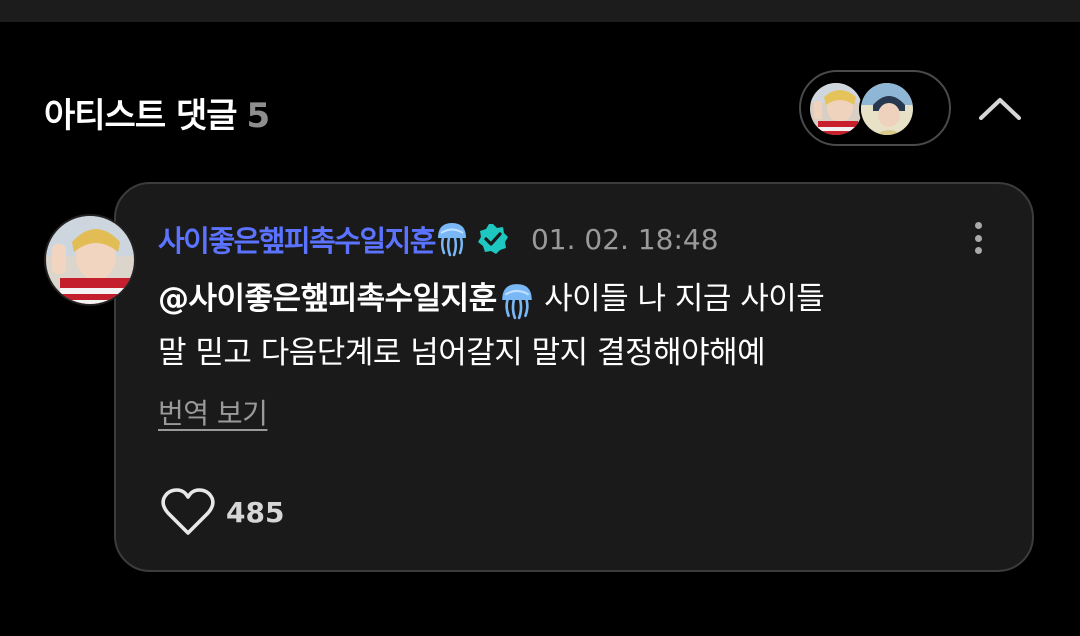 The image size is (1080, 636). What do you see at coordinates (213, 412) in the screenshot?
I see `translate-link: 번역 보기` at bounding box center [213, 412].